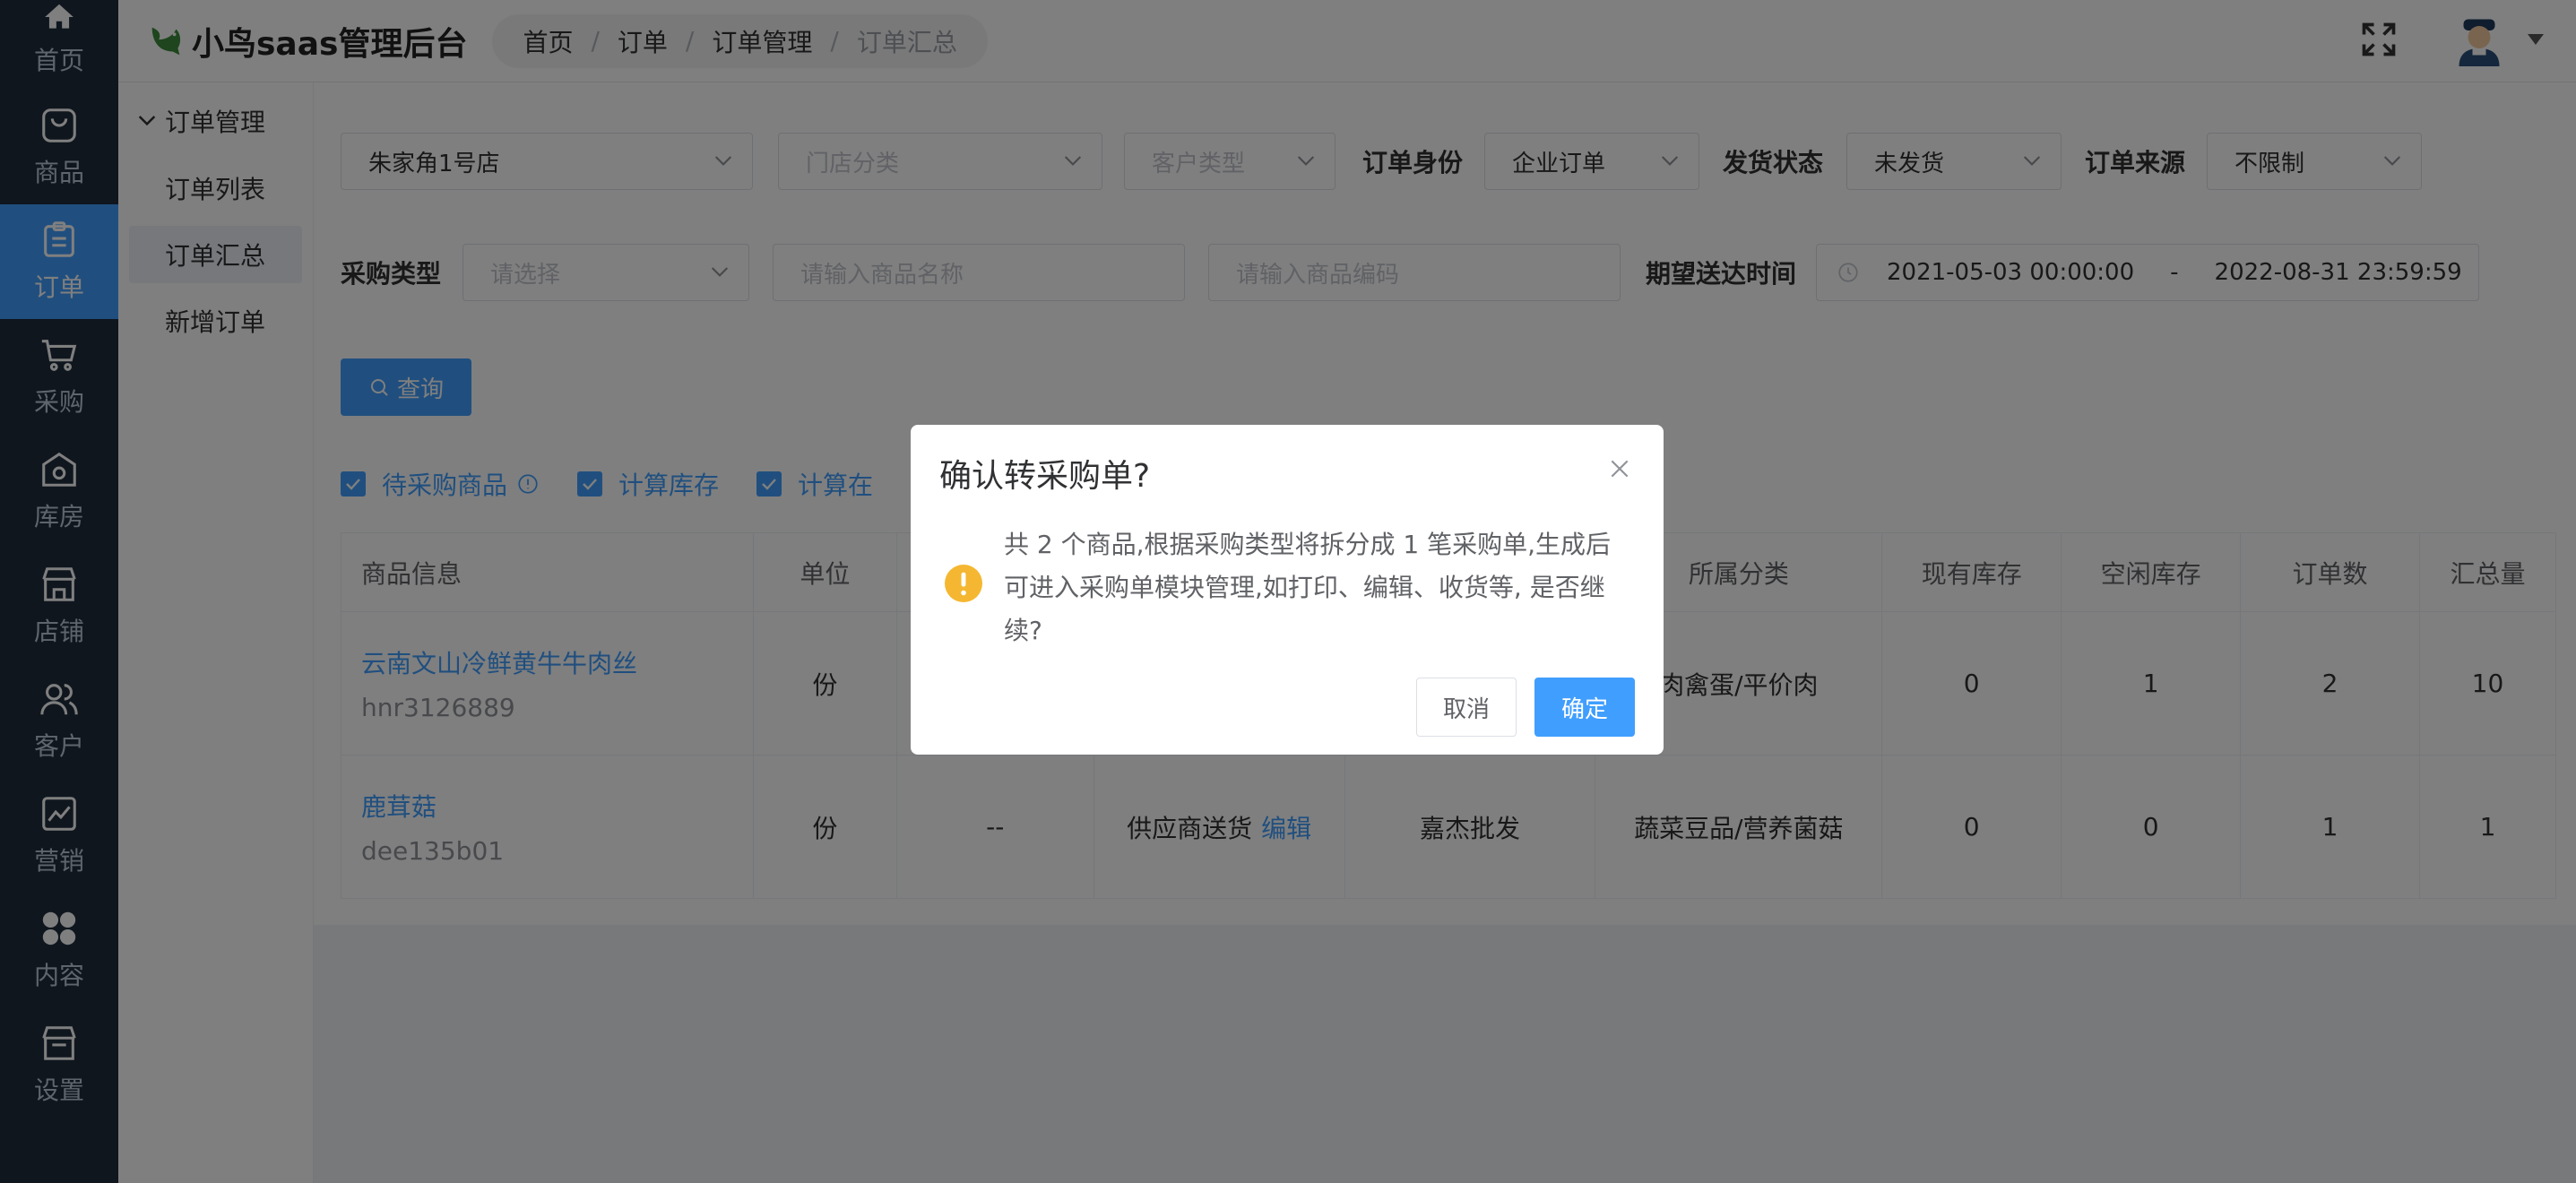  What do you see at coordinates (1619, 468) in the screenshot?
I see `close-icon` at bounding box center [1619, 468].